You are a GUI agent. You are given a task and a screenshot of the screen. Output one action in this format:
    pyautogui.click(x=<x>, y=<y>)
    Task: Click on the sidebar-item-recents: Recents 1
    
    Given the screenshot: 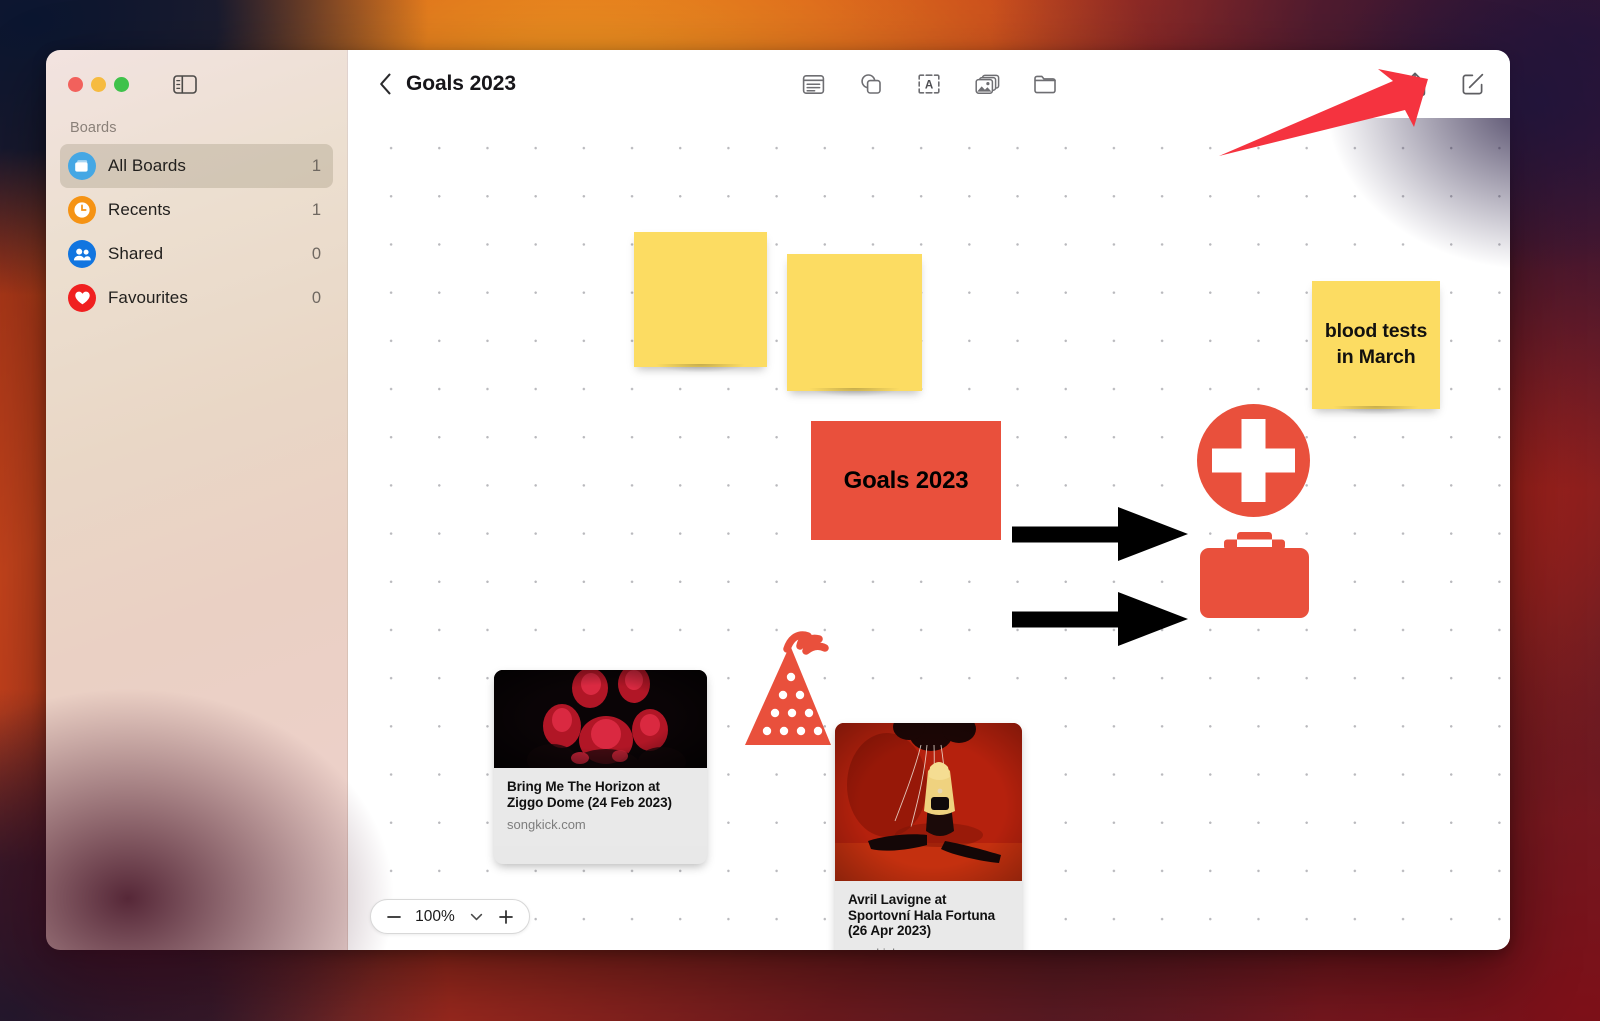 What is the action you would take?
    pyautogui.click(x=196, y=210)
    